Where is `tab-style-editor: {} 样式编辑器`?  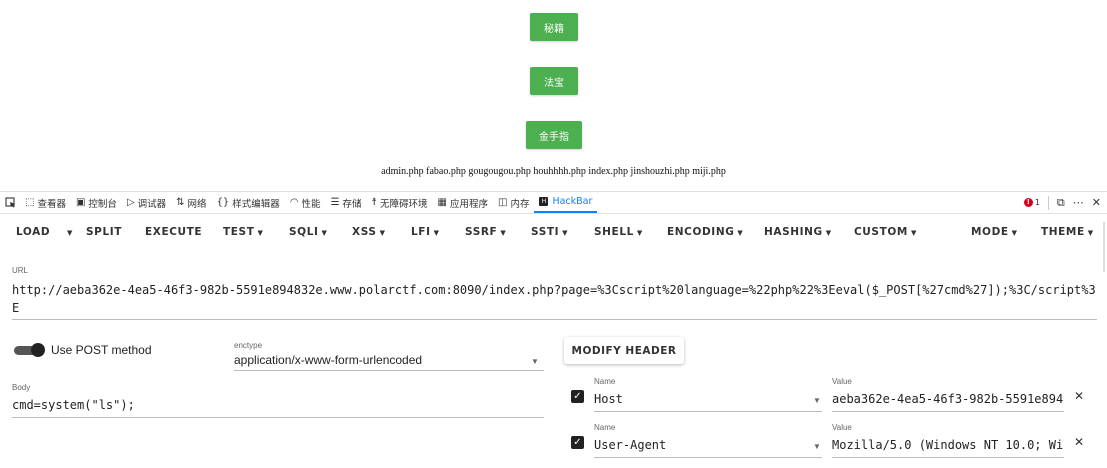
tab-style-editor: {} 样式编辑器 is located at coordinates (248, 202).